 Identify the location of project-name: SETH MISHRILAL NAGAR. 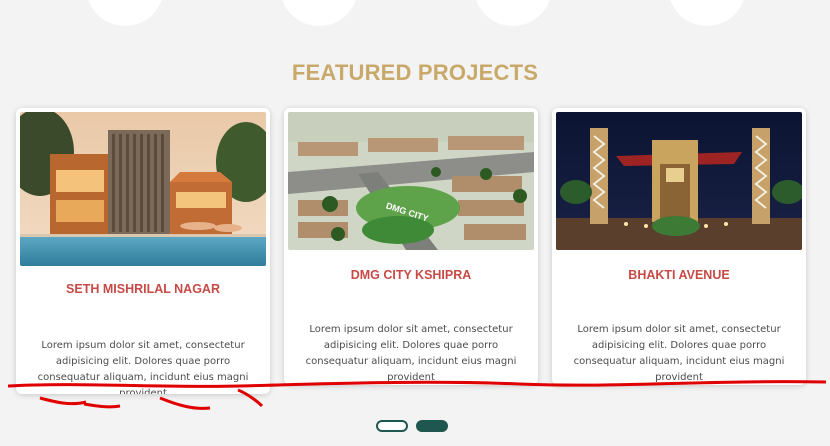
(143, 289).